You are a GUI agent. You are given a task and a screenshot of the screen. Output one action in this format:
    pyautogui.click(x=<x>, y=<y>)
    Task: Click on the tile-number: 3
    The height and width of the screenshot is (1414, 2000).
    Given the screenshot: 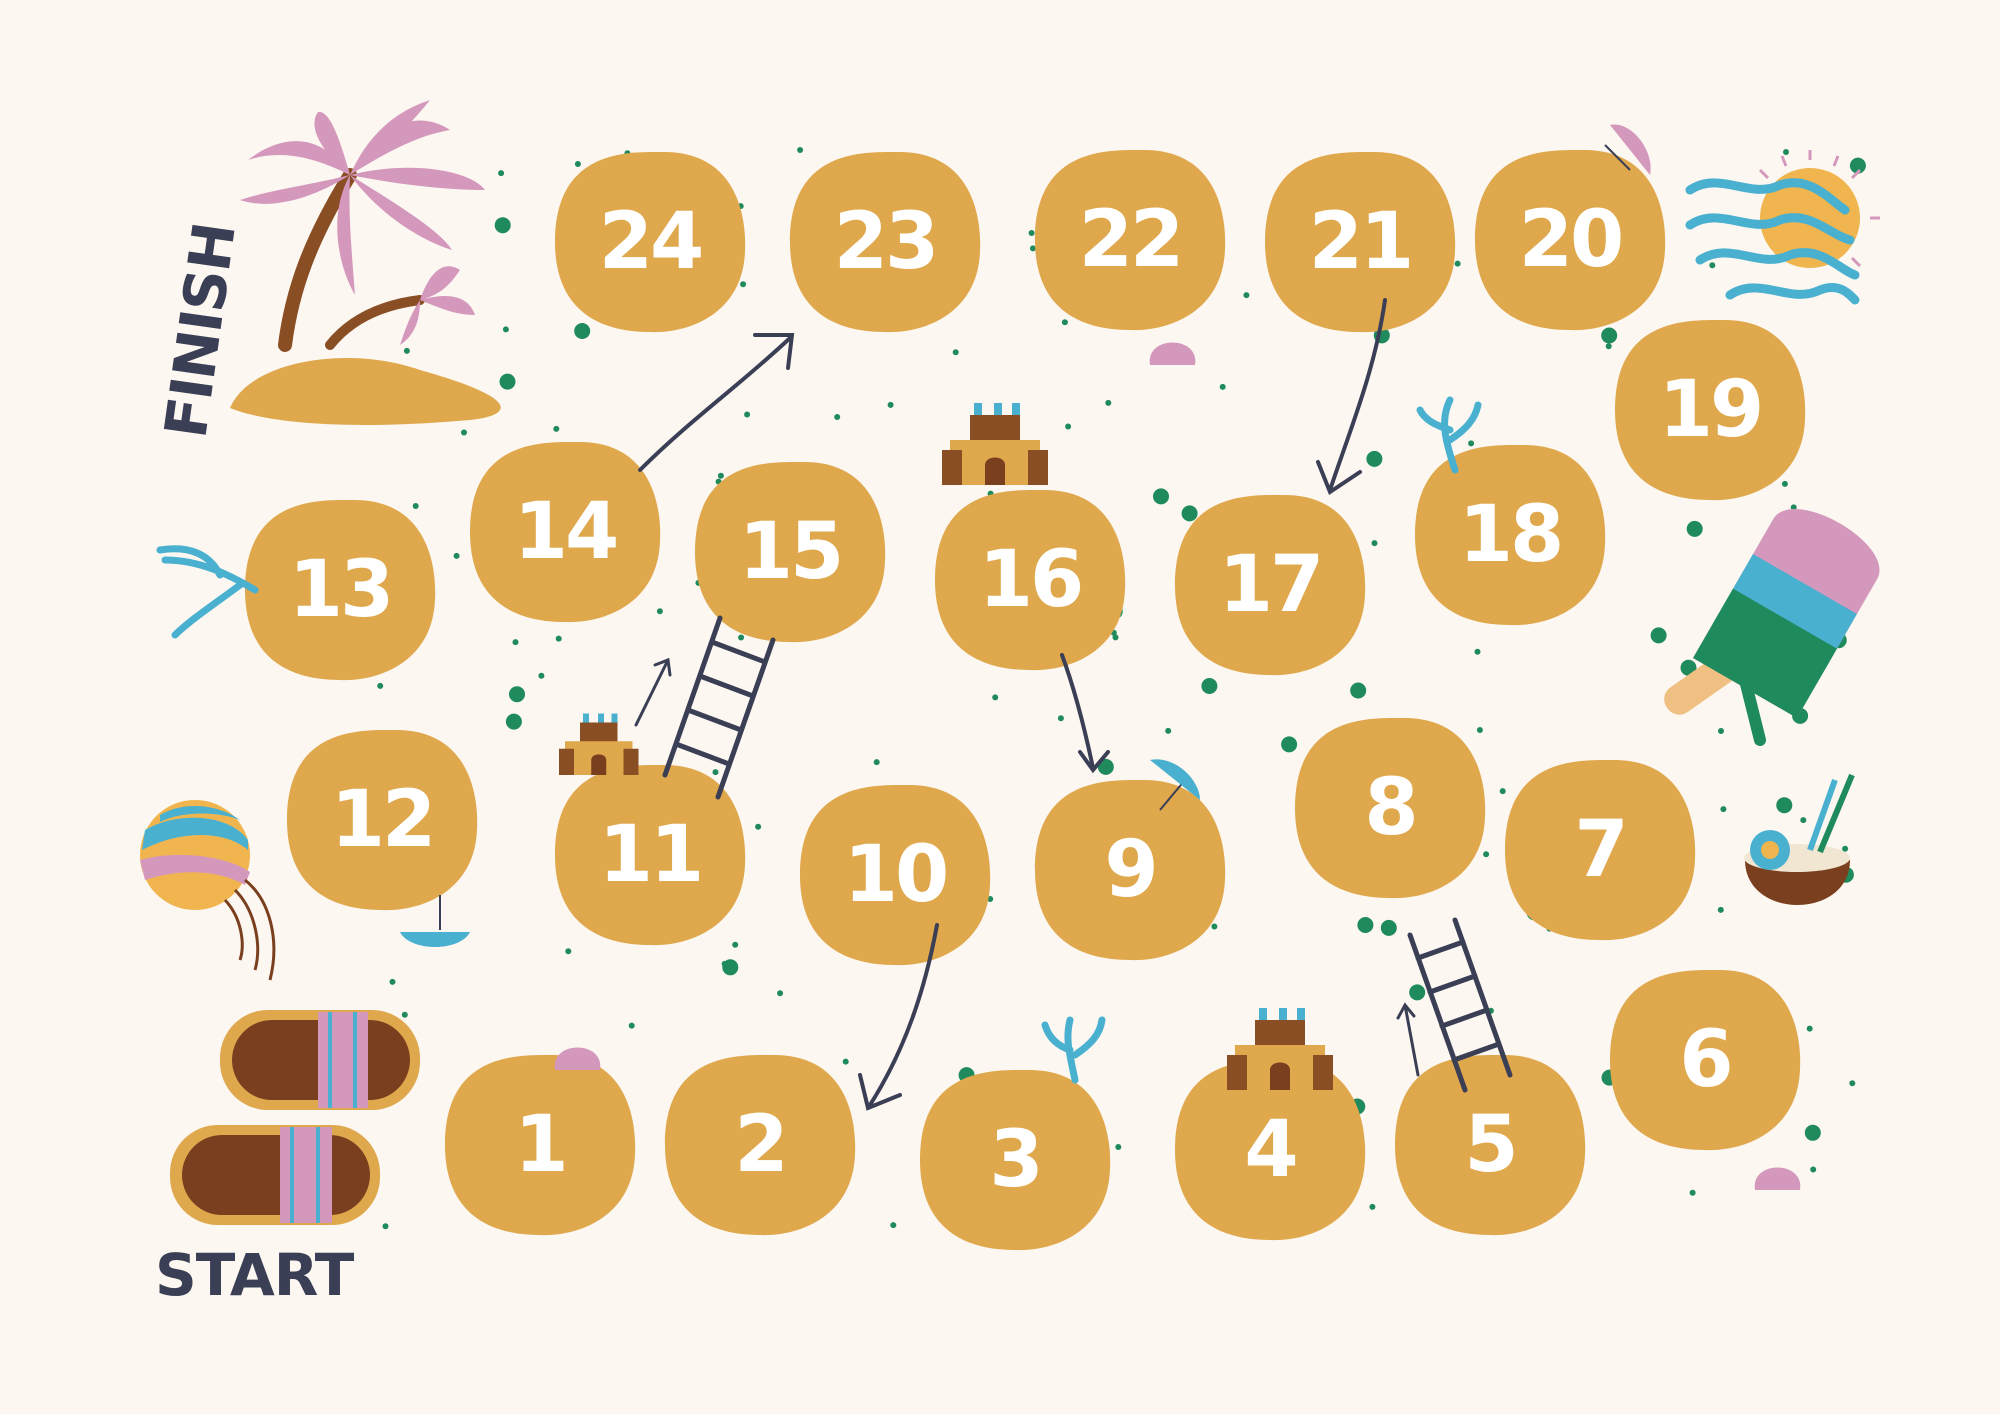 What is the action you would take?
    pyautogui.click(x=1014, y=1160)
    